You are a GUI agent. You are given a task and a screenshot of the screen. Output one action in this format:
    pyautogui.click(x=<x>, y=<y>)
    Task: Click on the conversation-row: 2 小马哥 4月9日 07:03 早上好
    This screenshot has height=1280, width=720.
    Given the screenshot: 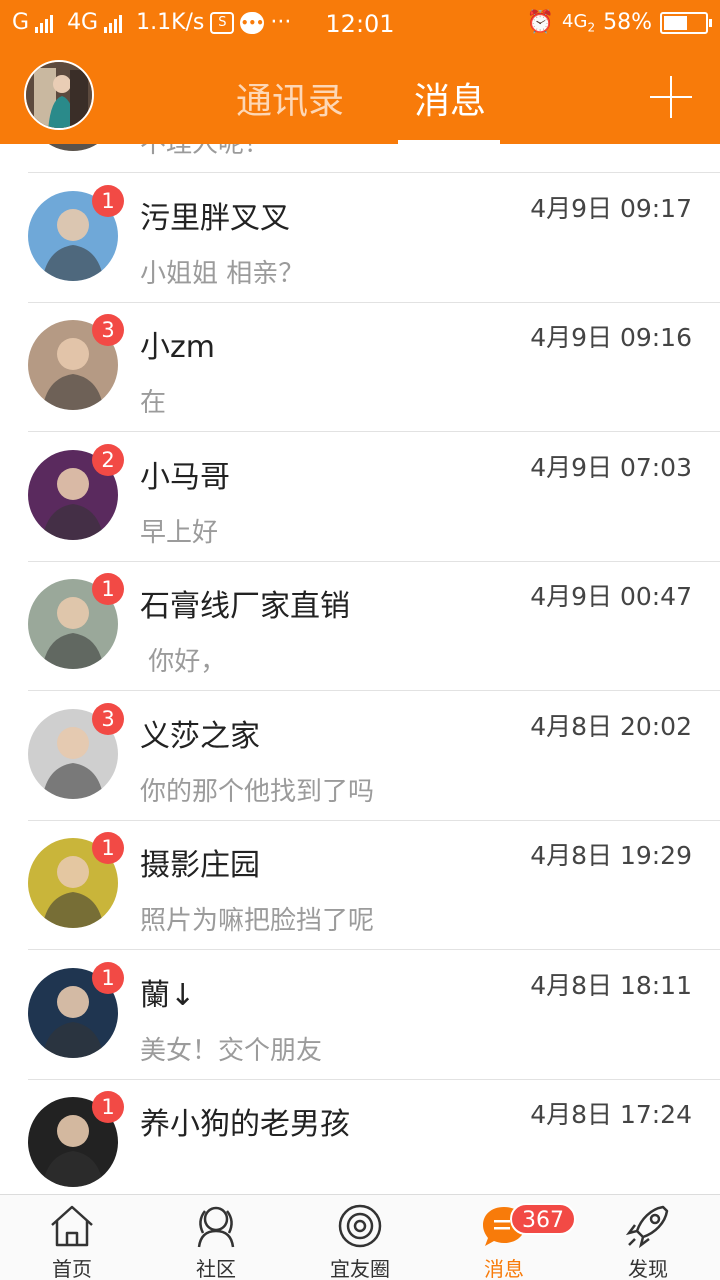 What is the action you would take?
    pyautogui.click(x=360, y=497)
    